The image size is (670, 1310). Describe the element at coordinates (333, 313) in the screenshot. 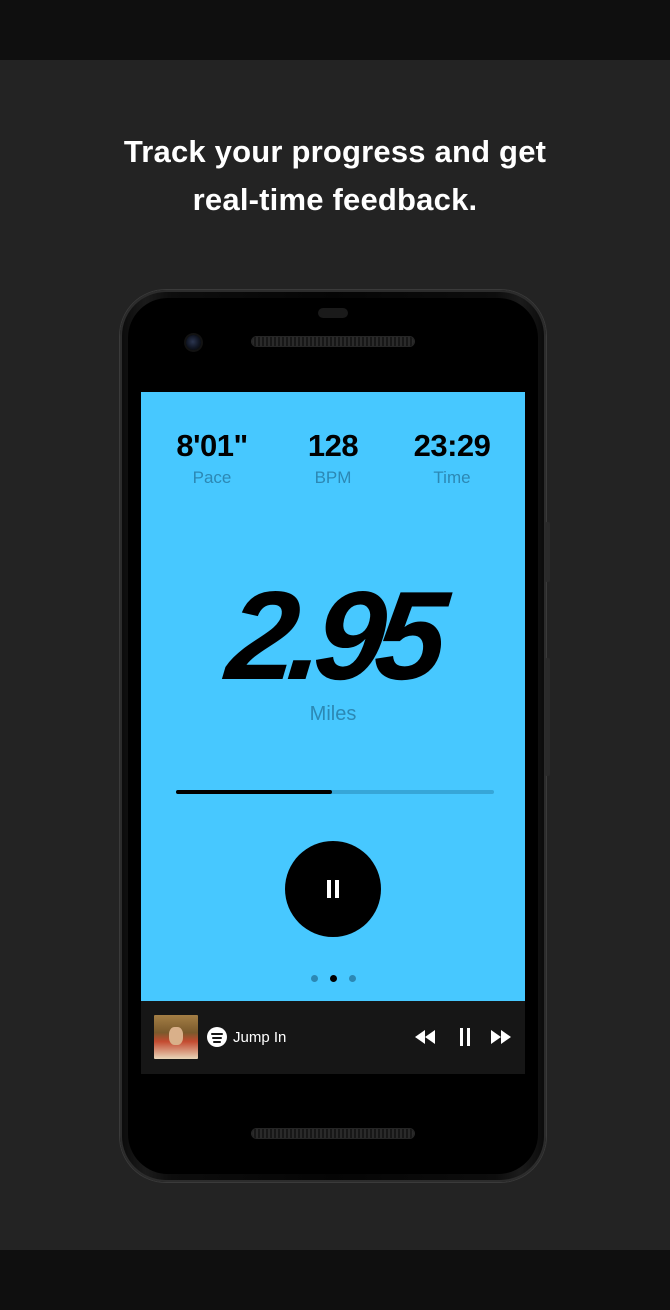

I see `phone-earpiece` at that location.